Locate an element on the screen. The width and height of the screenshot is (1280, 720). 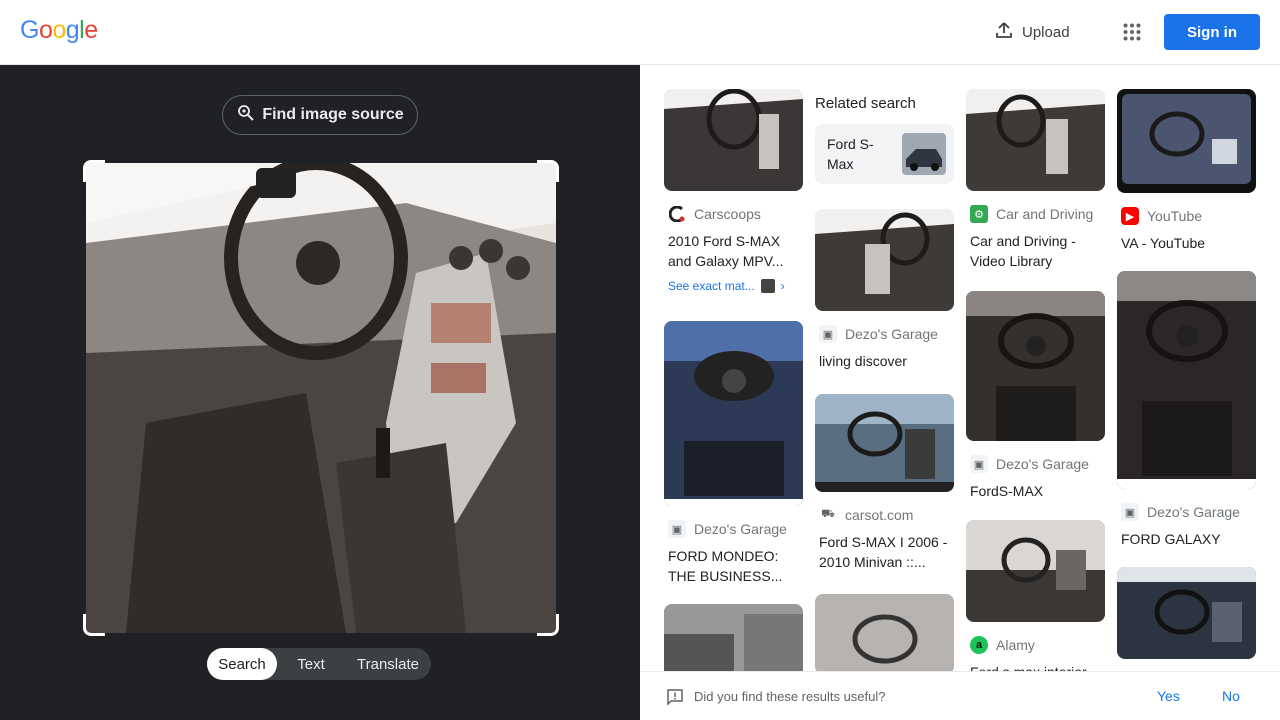
result-title: living discover is located at coordinates (884, 361).